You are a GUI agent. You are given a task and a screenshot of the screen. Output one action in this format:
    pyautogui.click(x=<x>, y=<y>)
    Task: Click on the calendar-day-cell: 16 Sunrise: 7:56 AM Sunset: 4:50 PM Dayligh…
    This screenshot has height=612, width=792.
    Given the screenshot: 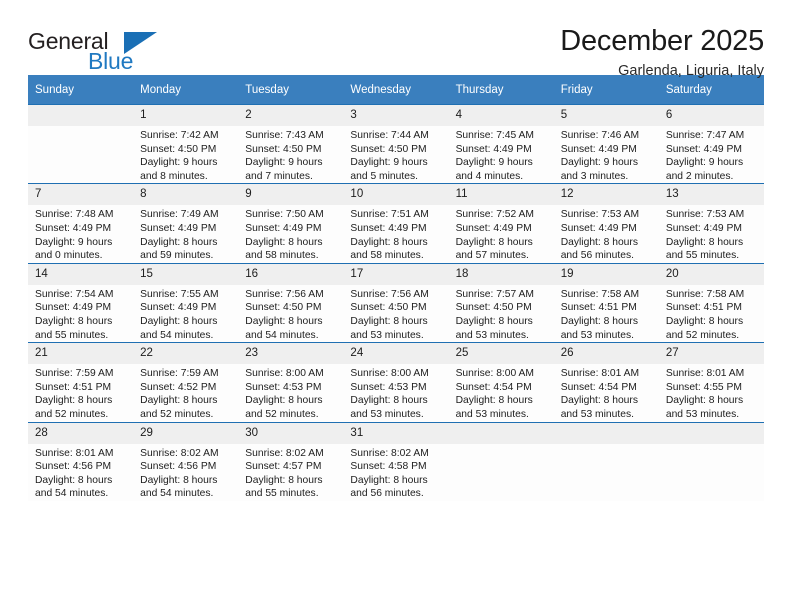 What is the action you would take?
    pyautogui.click(x=291, y=302)
    